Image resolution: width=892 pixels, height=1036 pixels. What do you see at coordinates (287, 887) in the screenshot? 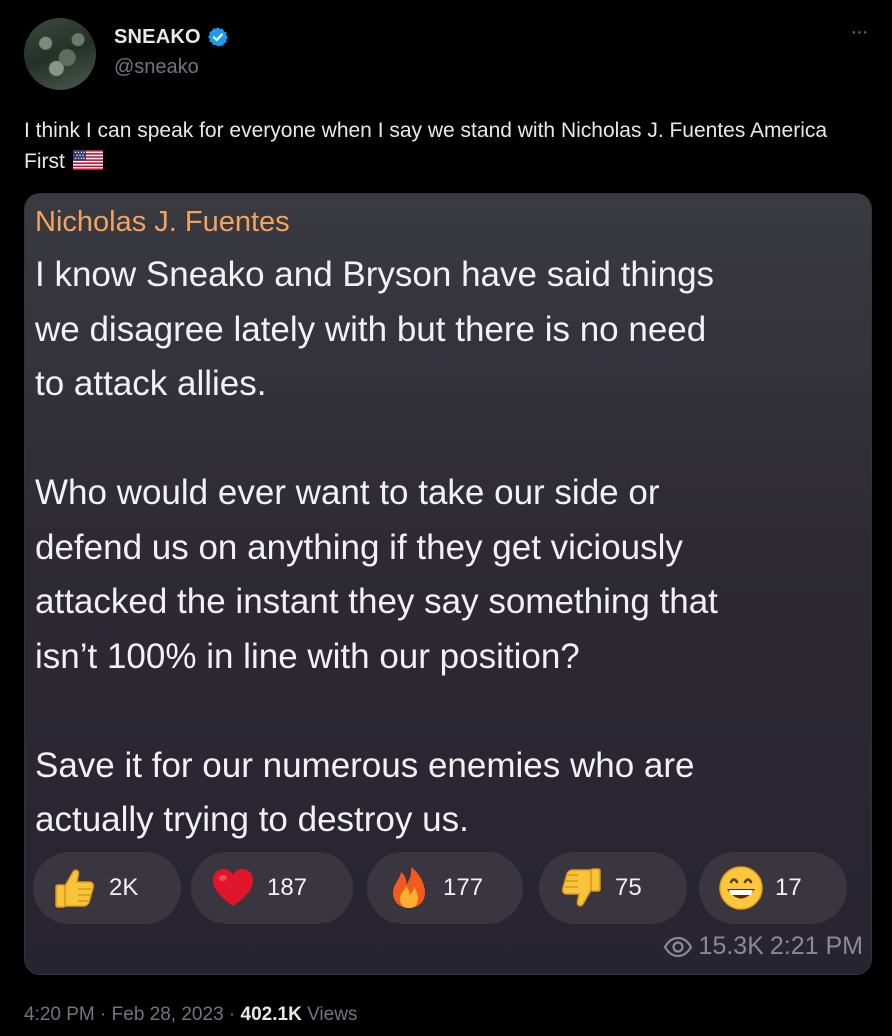
I see `reaction-count: 187` at bounding box center [287, 887].